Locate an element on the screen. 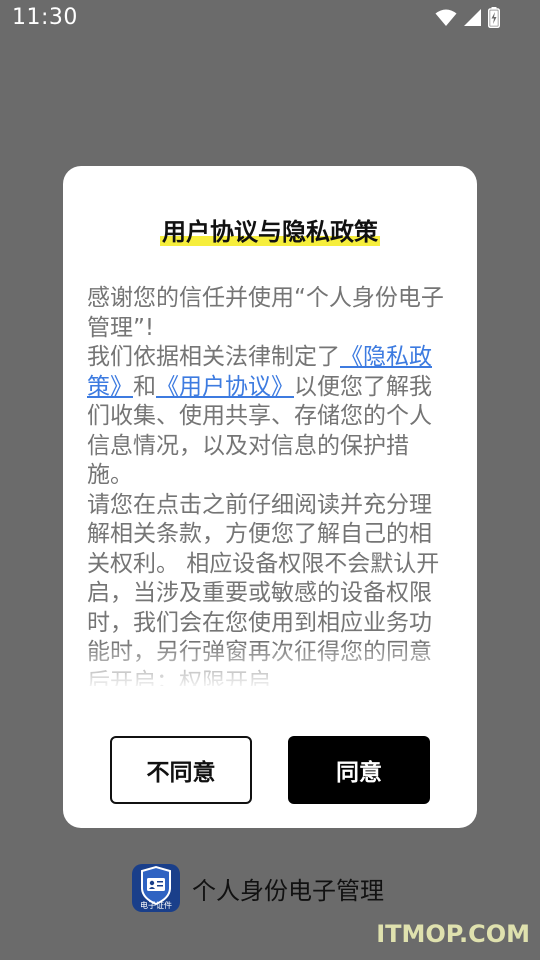 The height and width of the screenshot is (960, 540). app-branding: 电子证件 个人身份电子管理 is located at coordinates (258, 888).